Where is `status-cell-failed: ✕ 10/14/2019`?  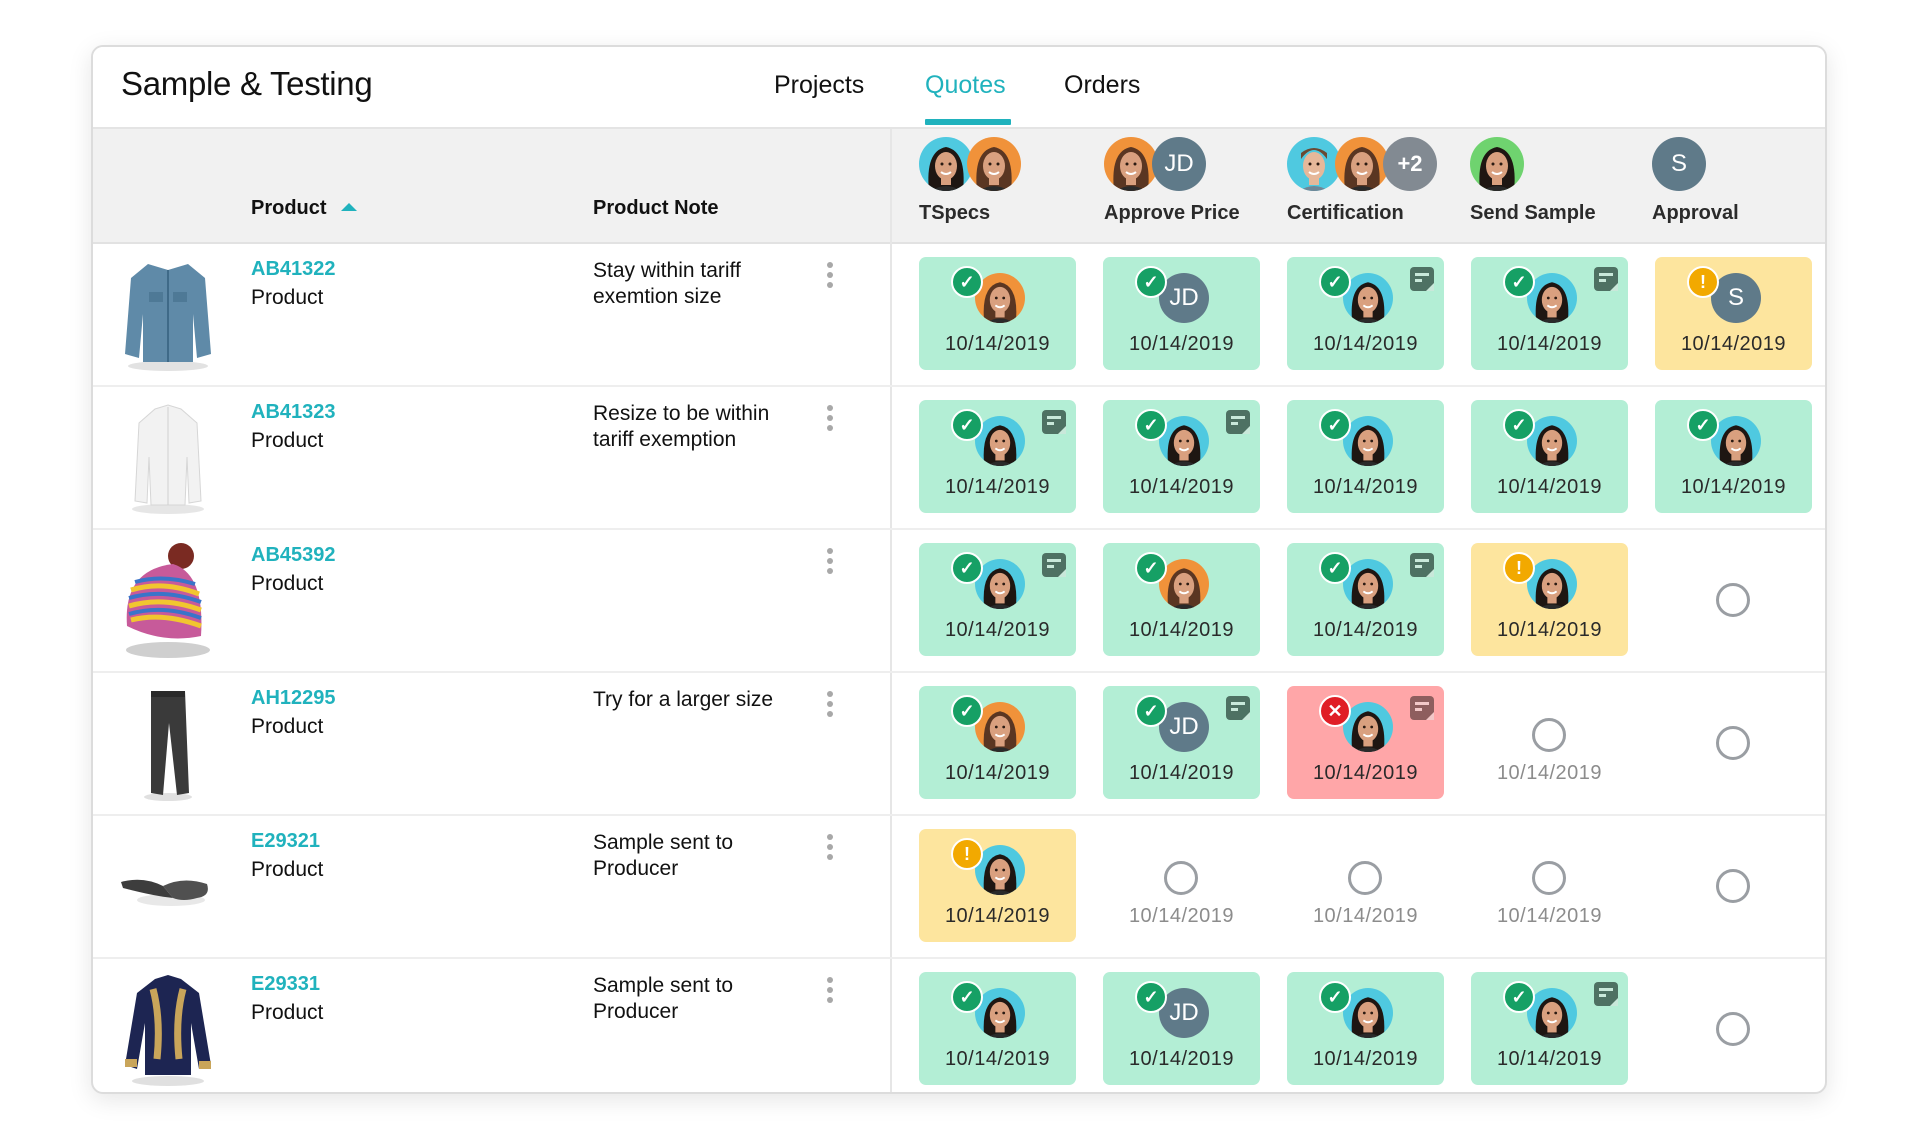 status-cell-failed: ✕ 10/14/2019 is located at coordinates (1365, 742).